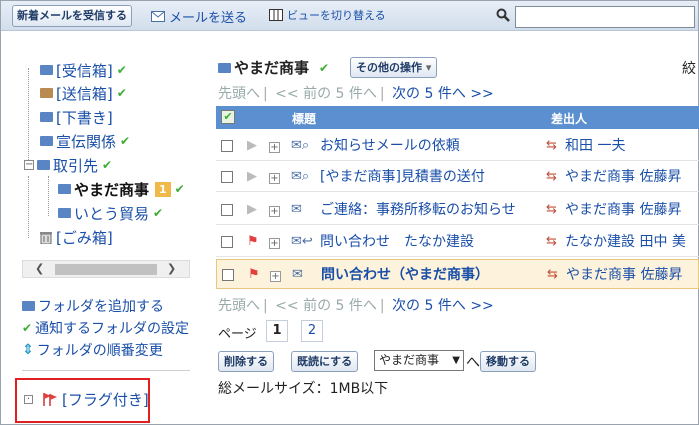  What do you see at coordinates (121, 189) in the screenshot?
I see `folder-yamada: やまだ商事 1 ✔` at bounding box center [121, 189].